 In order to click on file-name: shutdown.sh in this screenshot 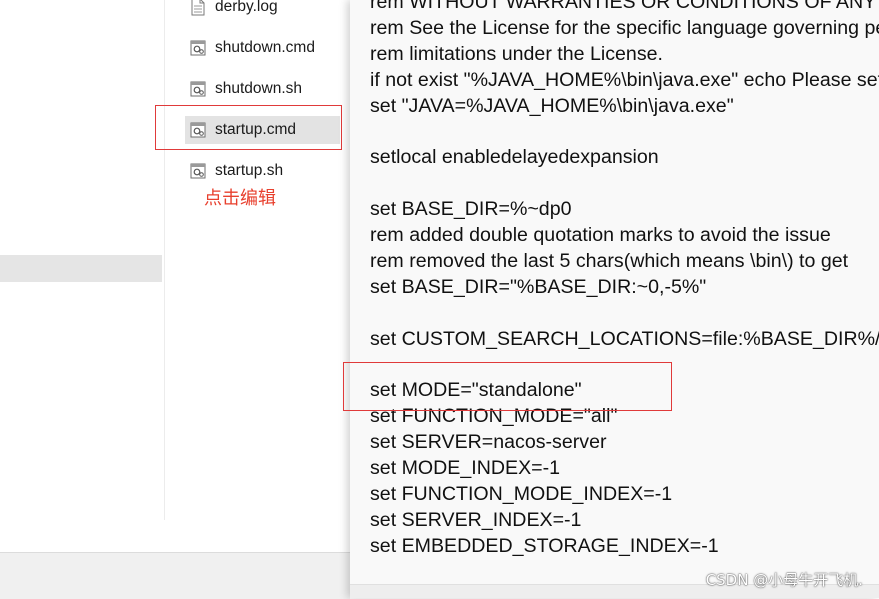, I will do `click(259, 88)`.